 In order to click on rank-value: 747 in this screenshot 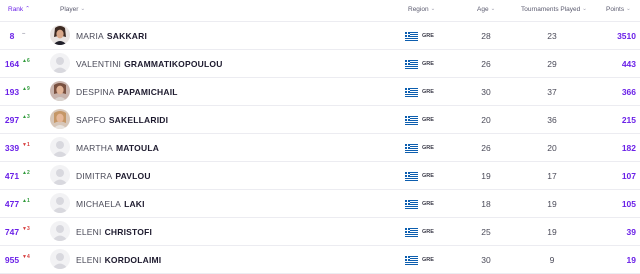, I will do `click(12, 232)`.